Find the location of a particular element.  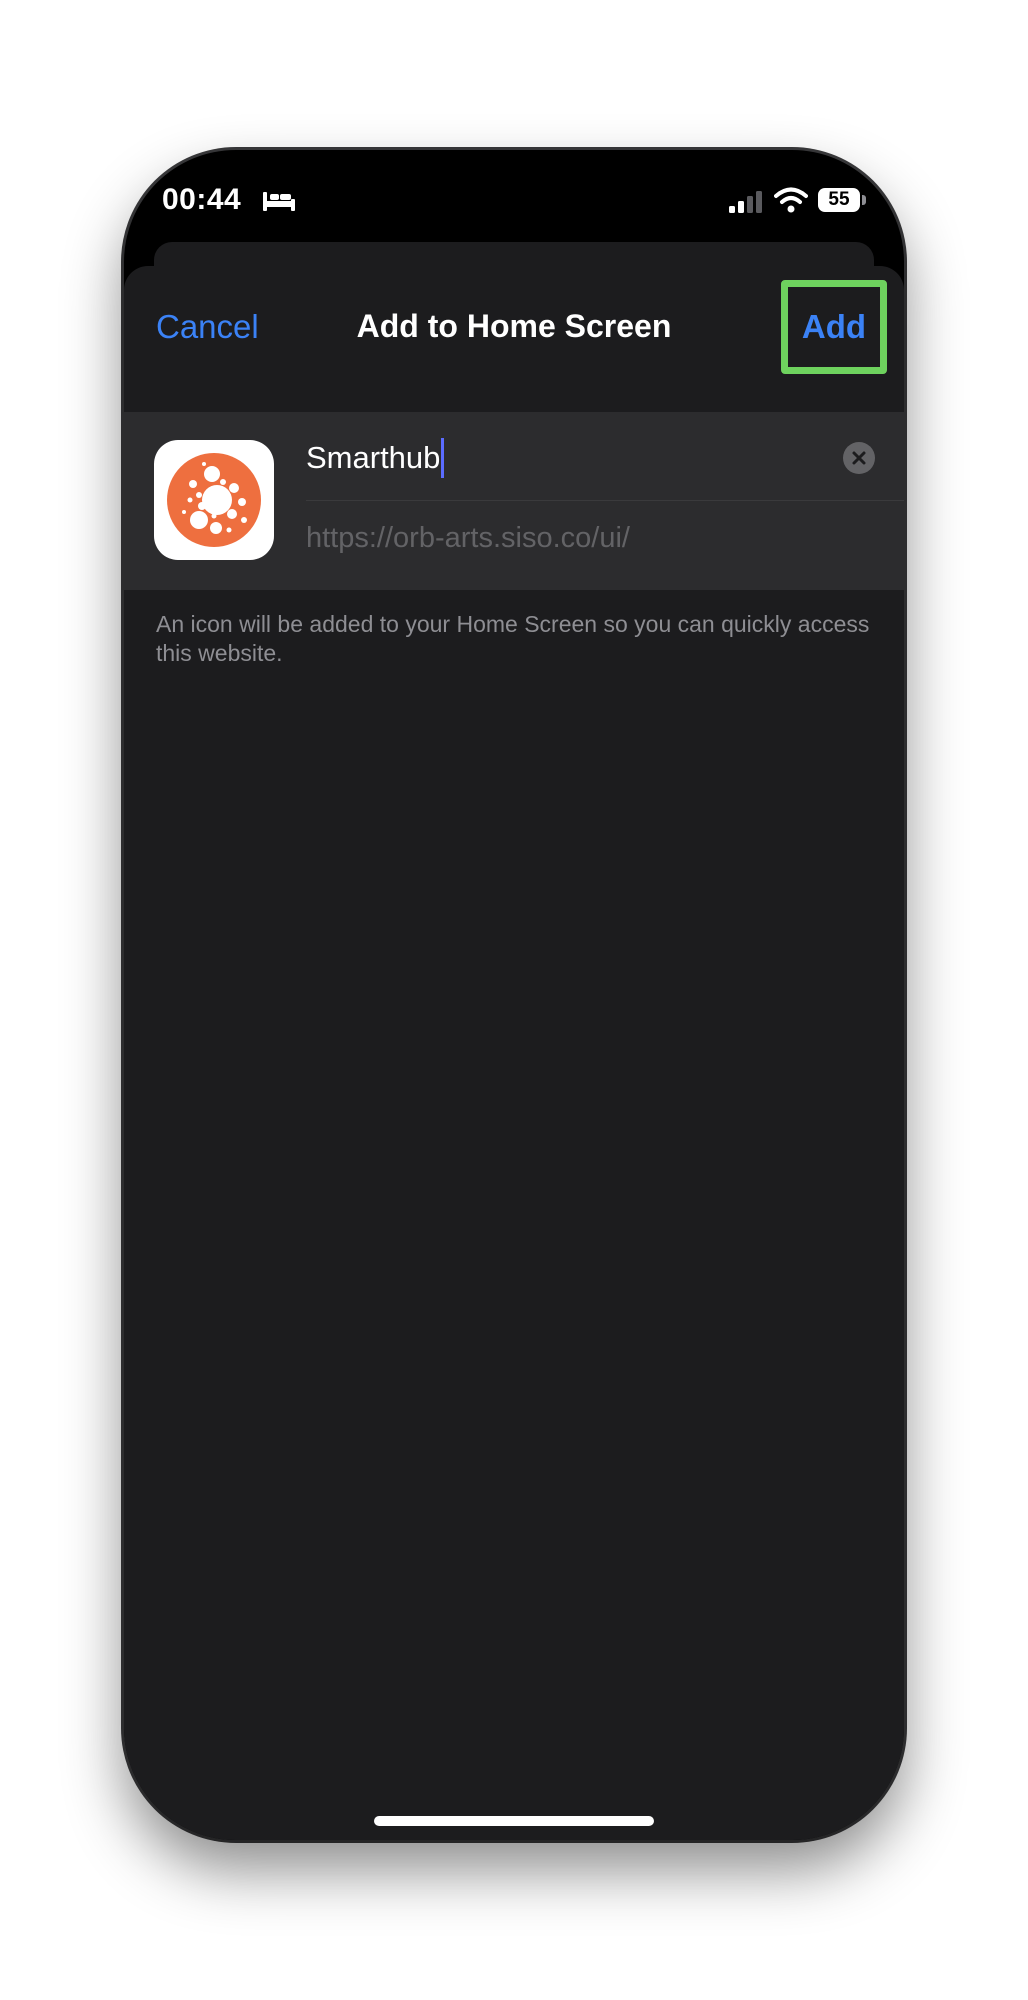

name-input: Smarthub is located at coordinates (566, 458).